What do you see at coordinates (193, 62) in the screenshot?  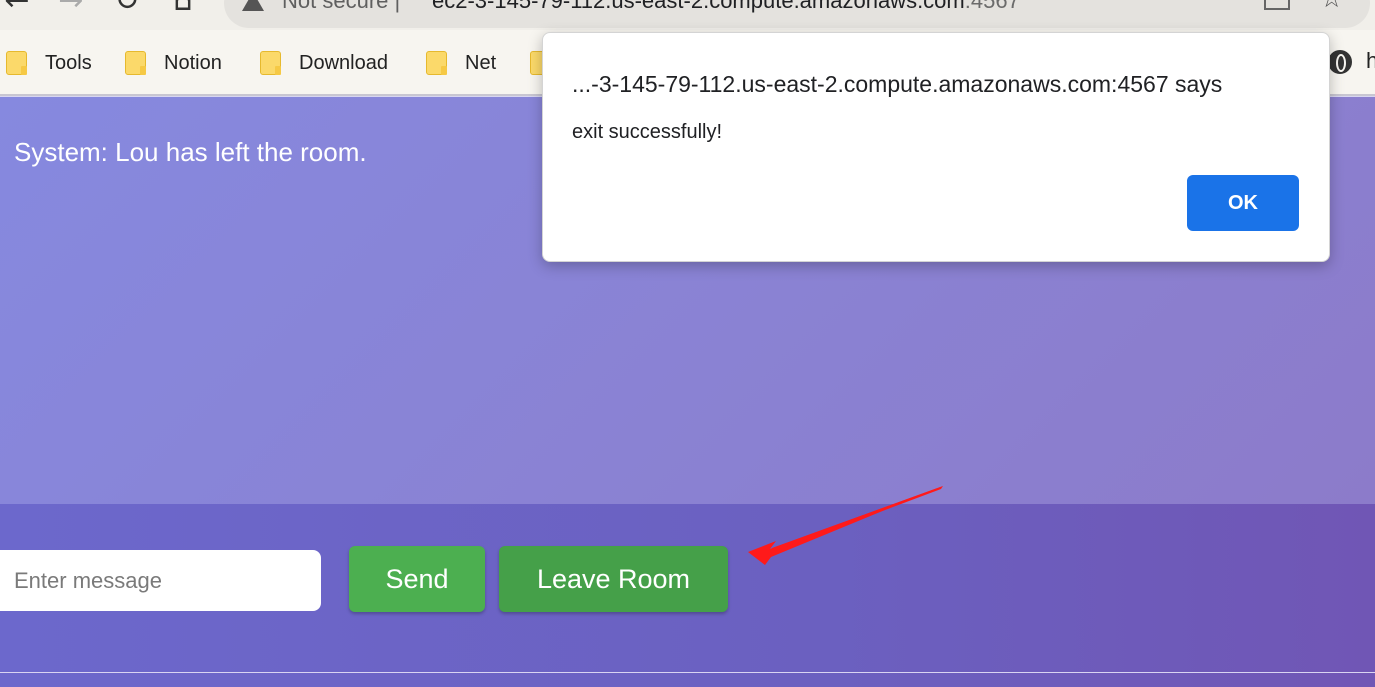 I see `bookmark-label: Notion` at bounding box center [193, 62].